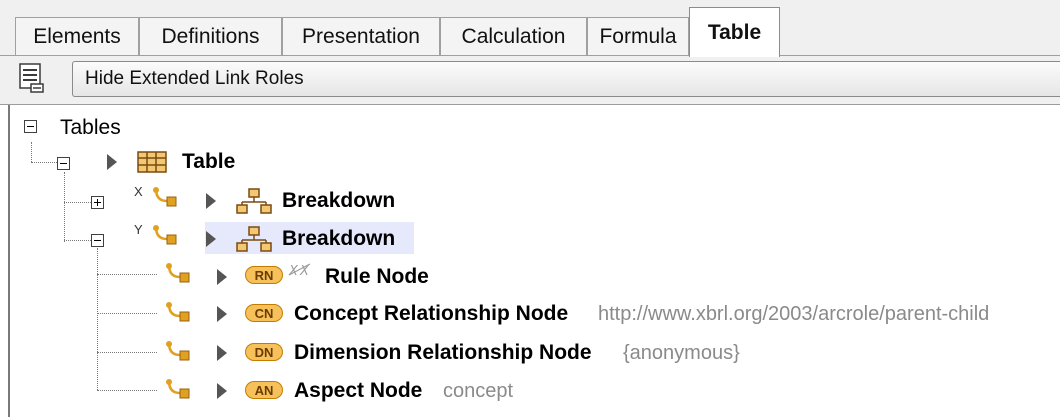 The width and height of the screenshot is (1060, 417). Describe the element at coordinates (138, 191) in the screenshot. I see `axis-x-marker: X` at that location.